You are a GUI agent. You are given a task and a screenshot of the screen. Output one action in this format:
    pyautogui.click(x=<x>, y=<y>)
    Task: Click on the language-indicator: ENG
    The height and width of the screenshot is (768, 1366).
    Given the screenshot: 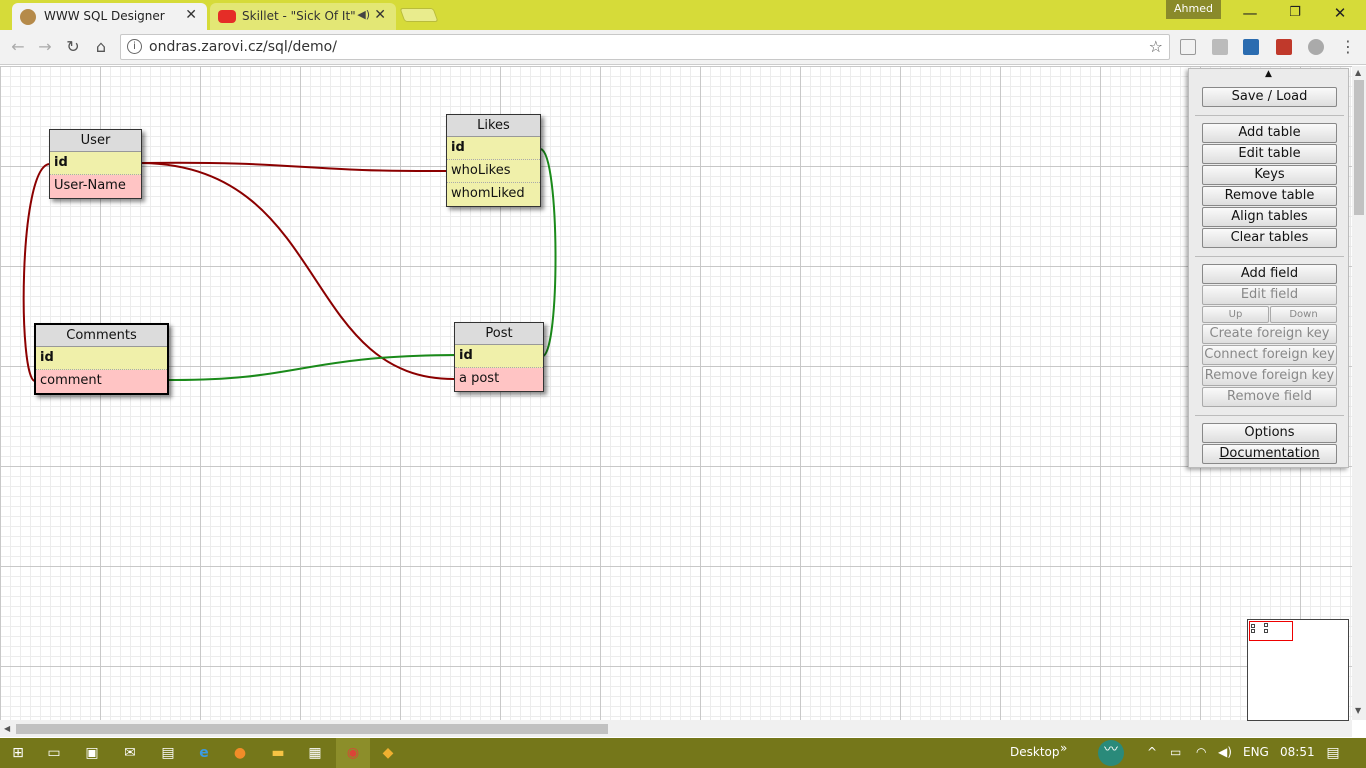 What is the action you would take?
    pyautogui.click(x=1256, y=752)
    